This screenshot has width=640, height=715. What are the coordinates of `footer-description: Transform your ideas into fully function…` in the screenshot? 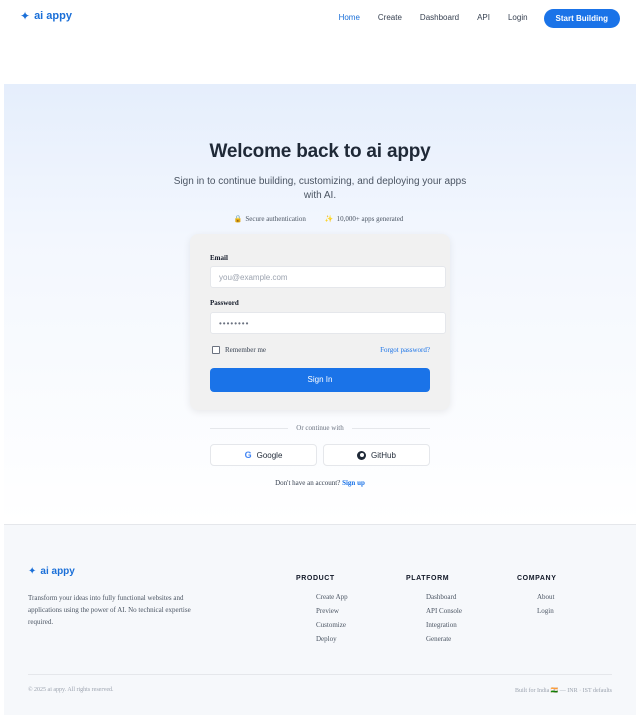 It's located at (109, 610).